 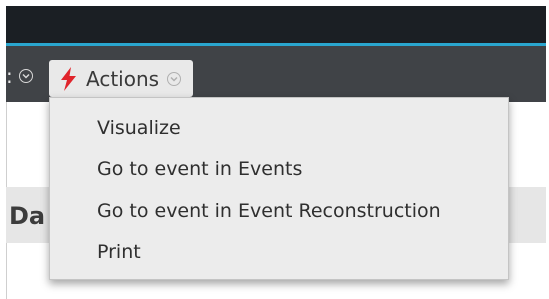 I want to click on actions-menu-label: Actions, so click(x=123, y=78).